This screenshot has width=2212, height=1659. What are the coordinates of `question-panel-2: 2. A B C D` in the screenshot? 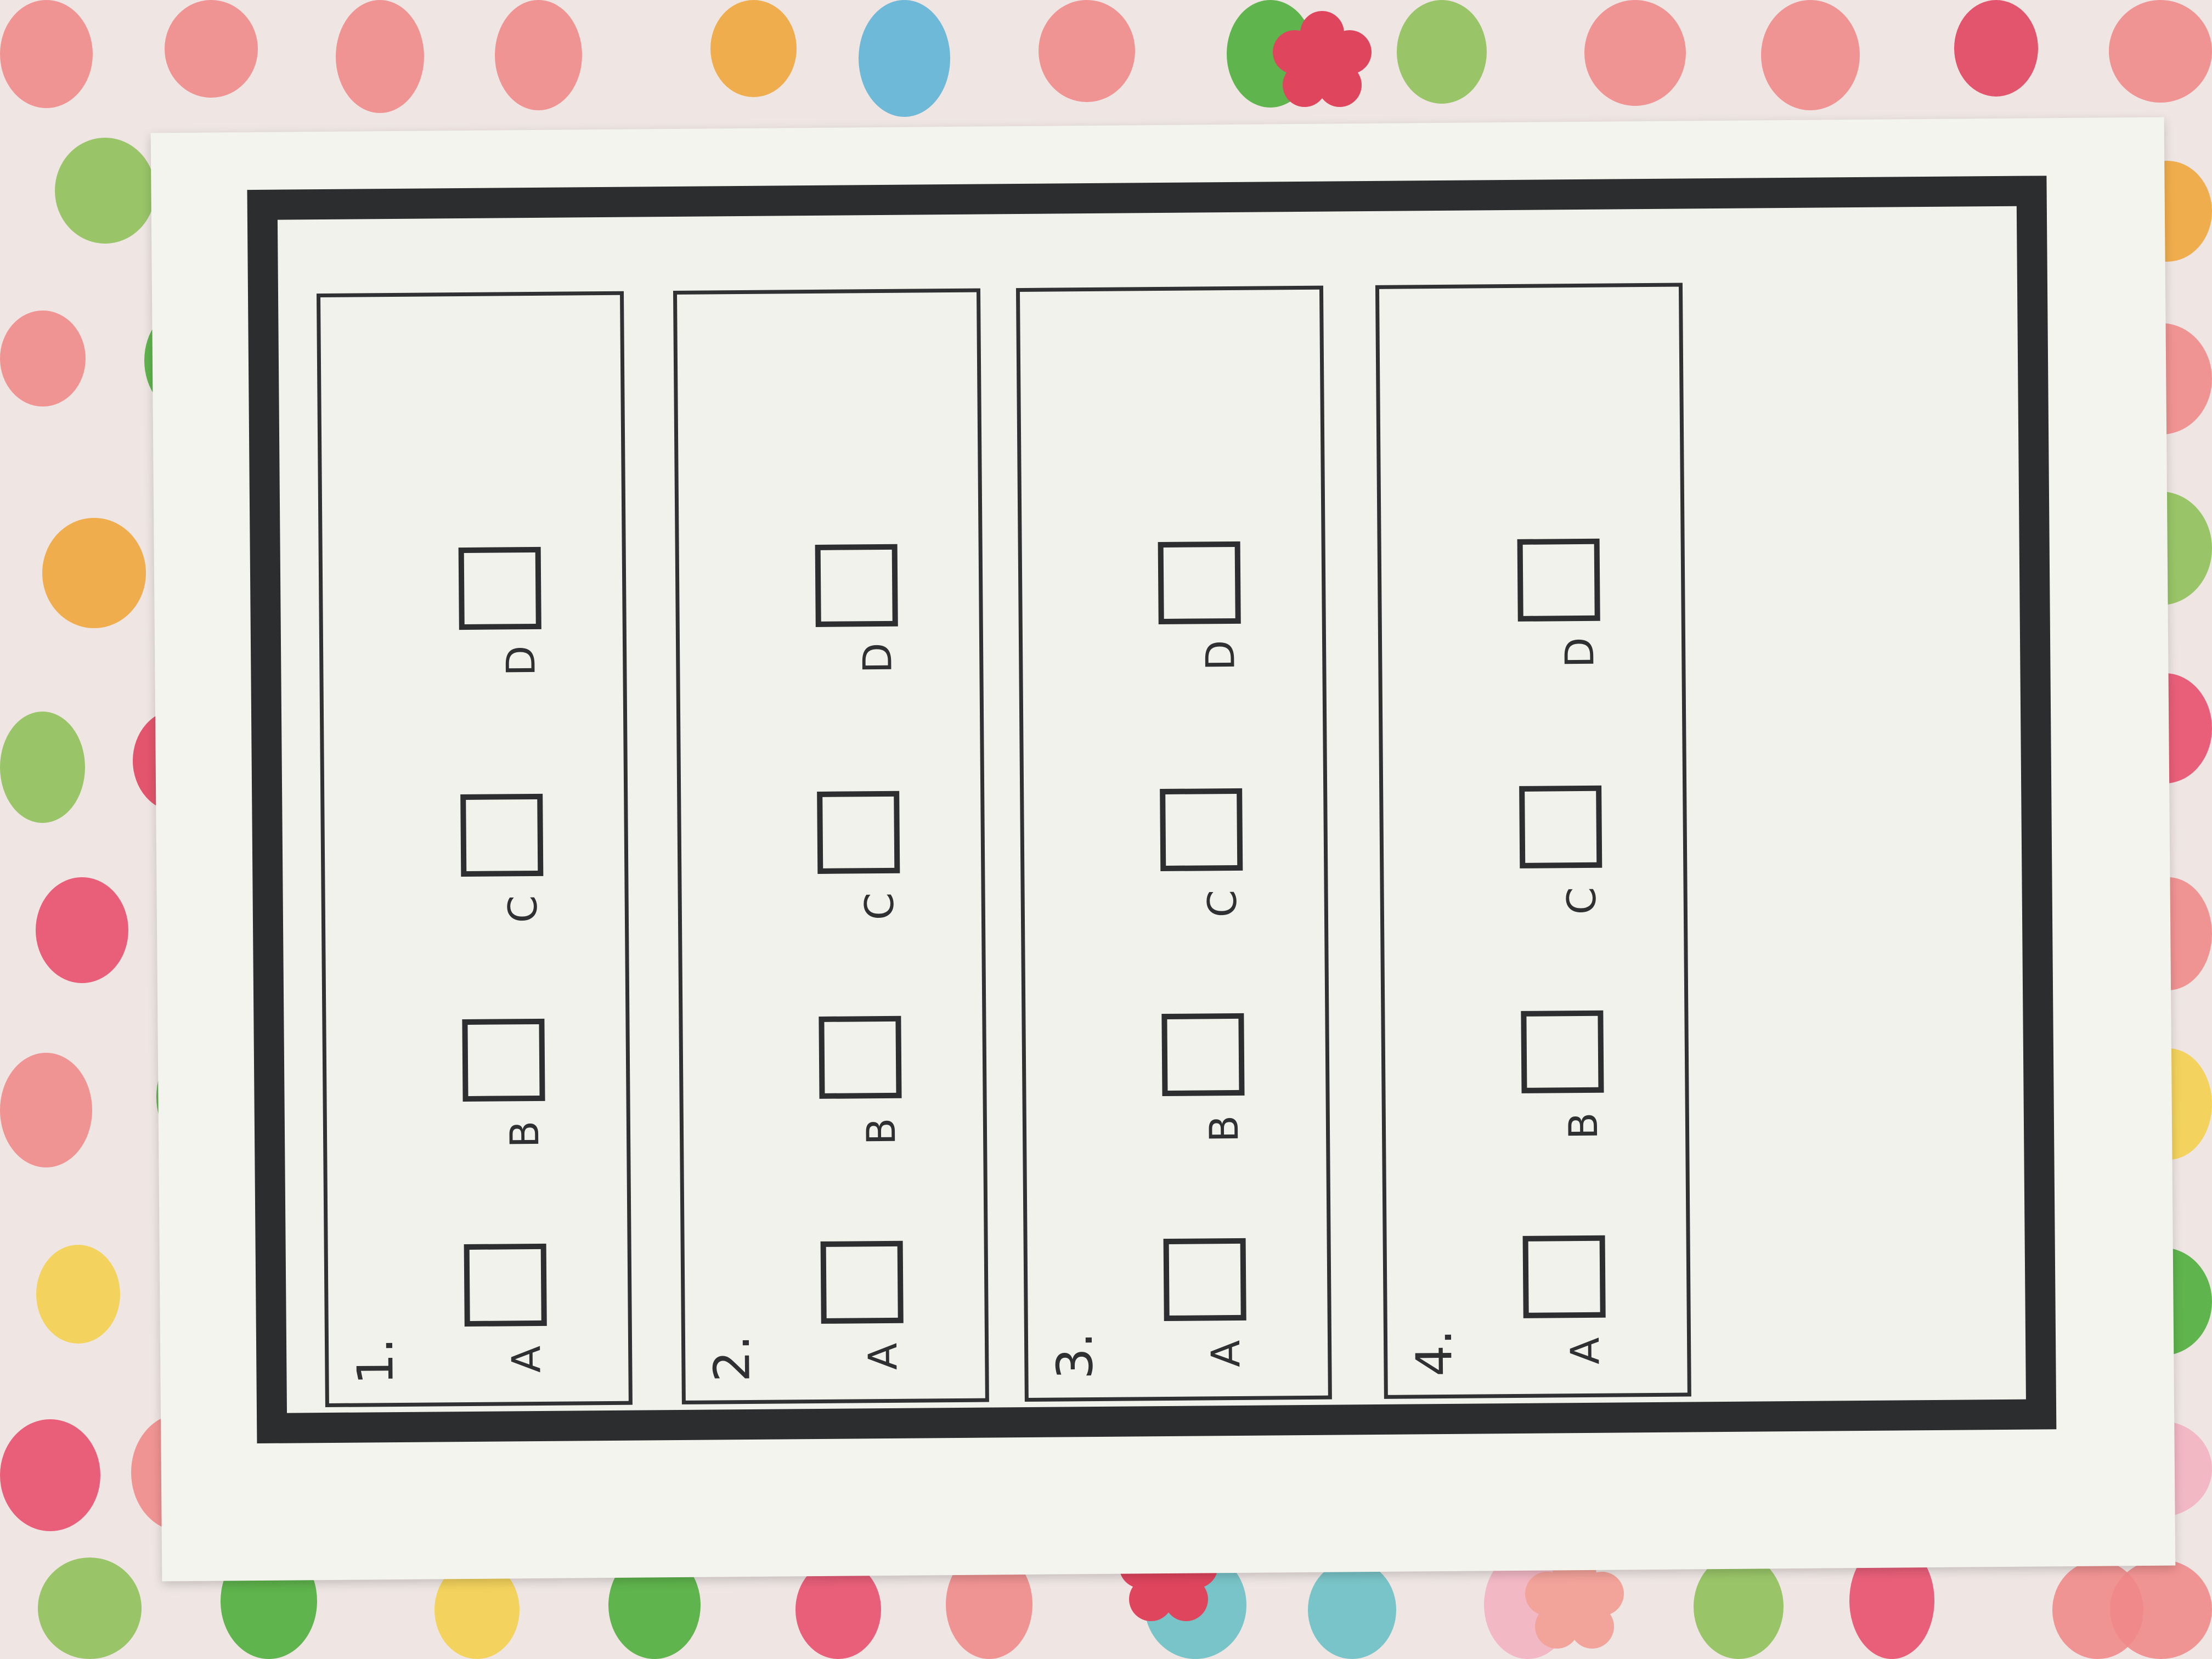 It's located at (831, 846).